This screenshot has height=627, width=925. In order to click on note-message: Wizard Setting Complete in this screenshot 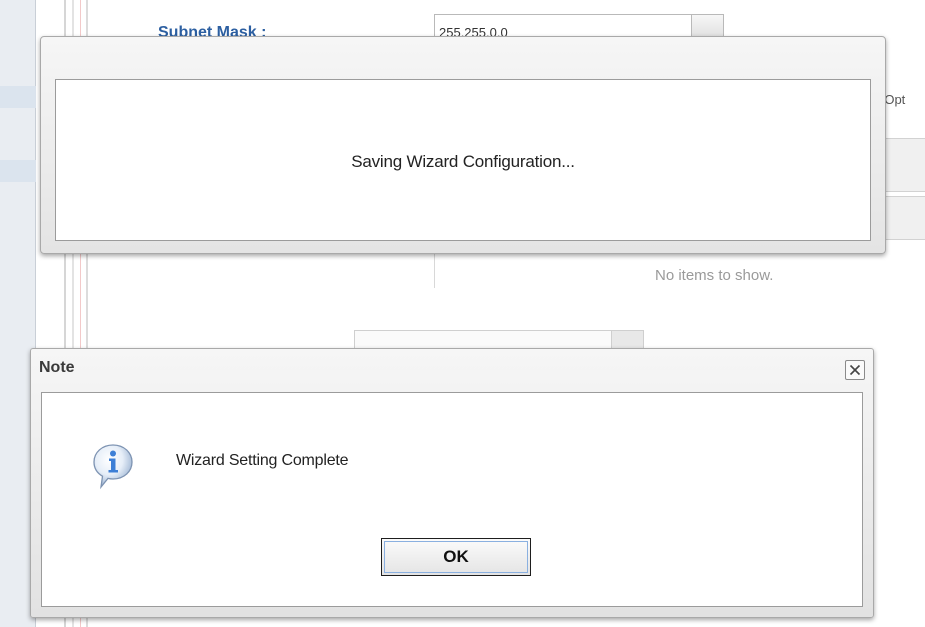, I will do `click(262, 460)`.